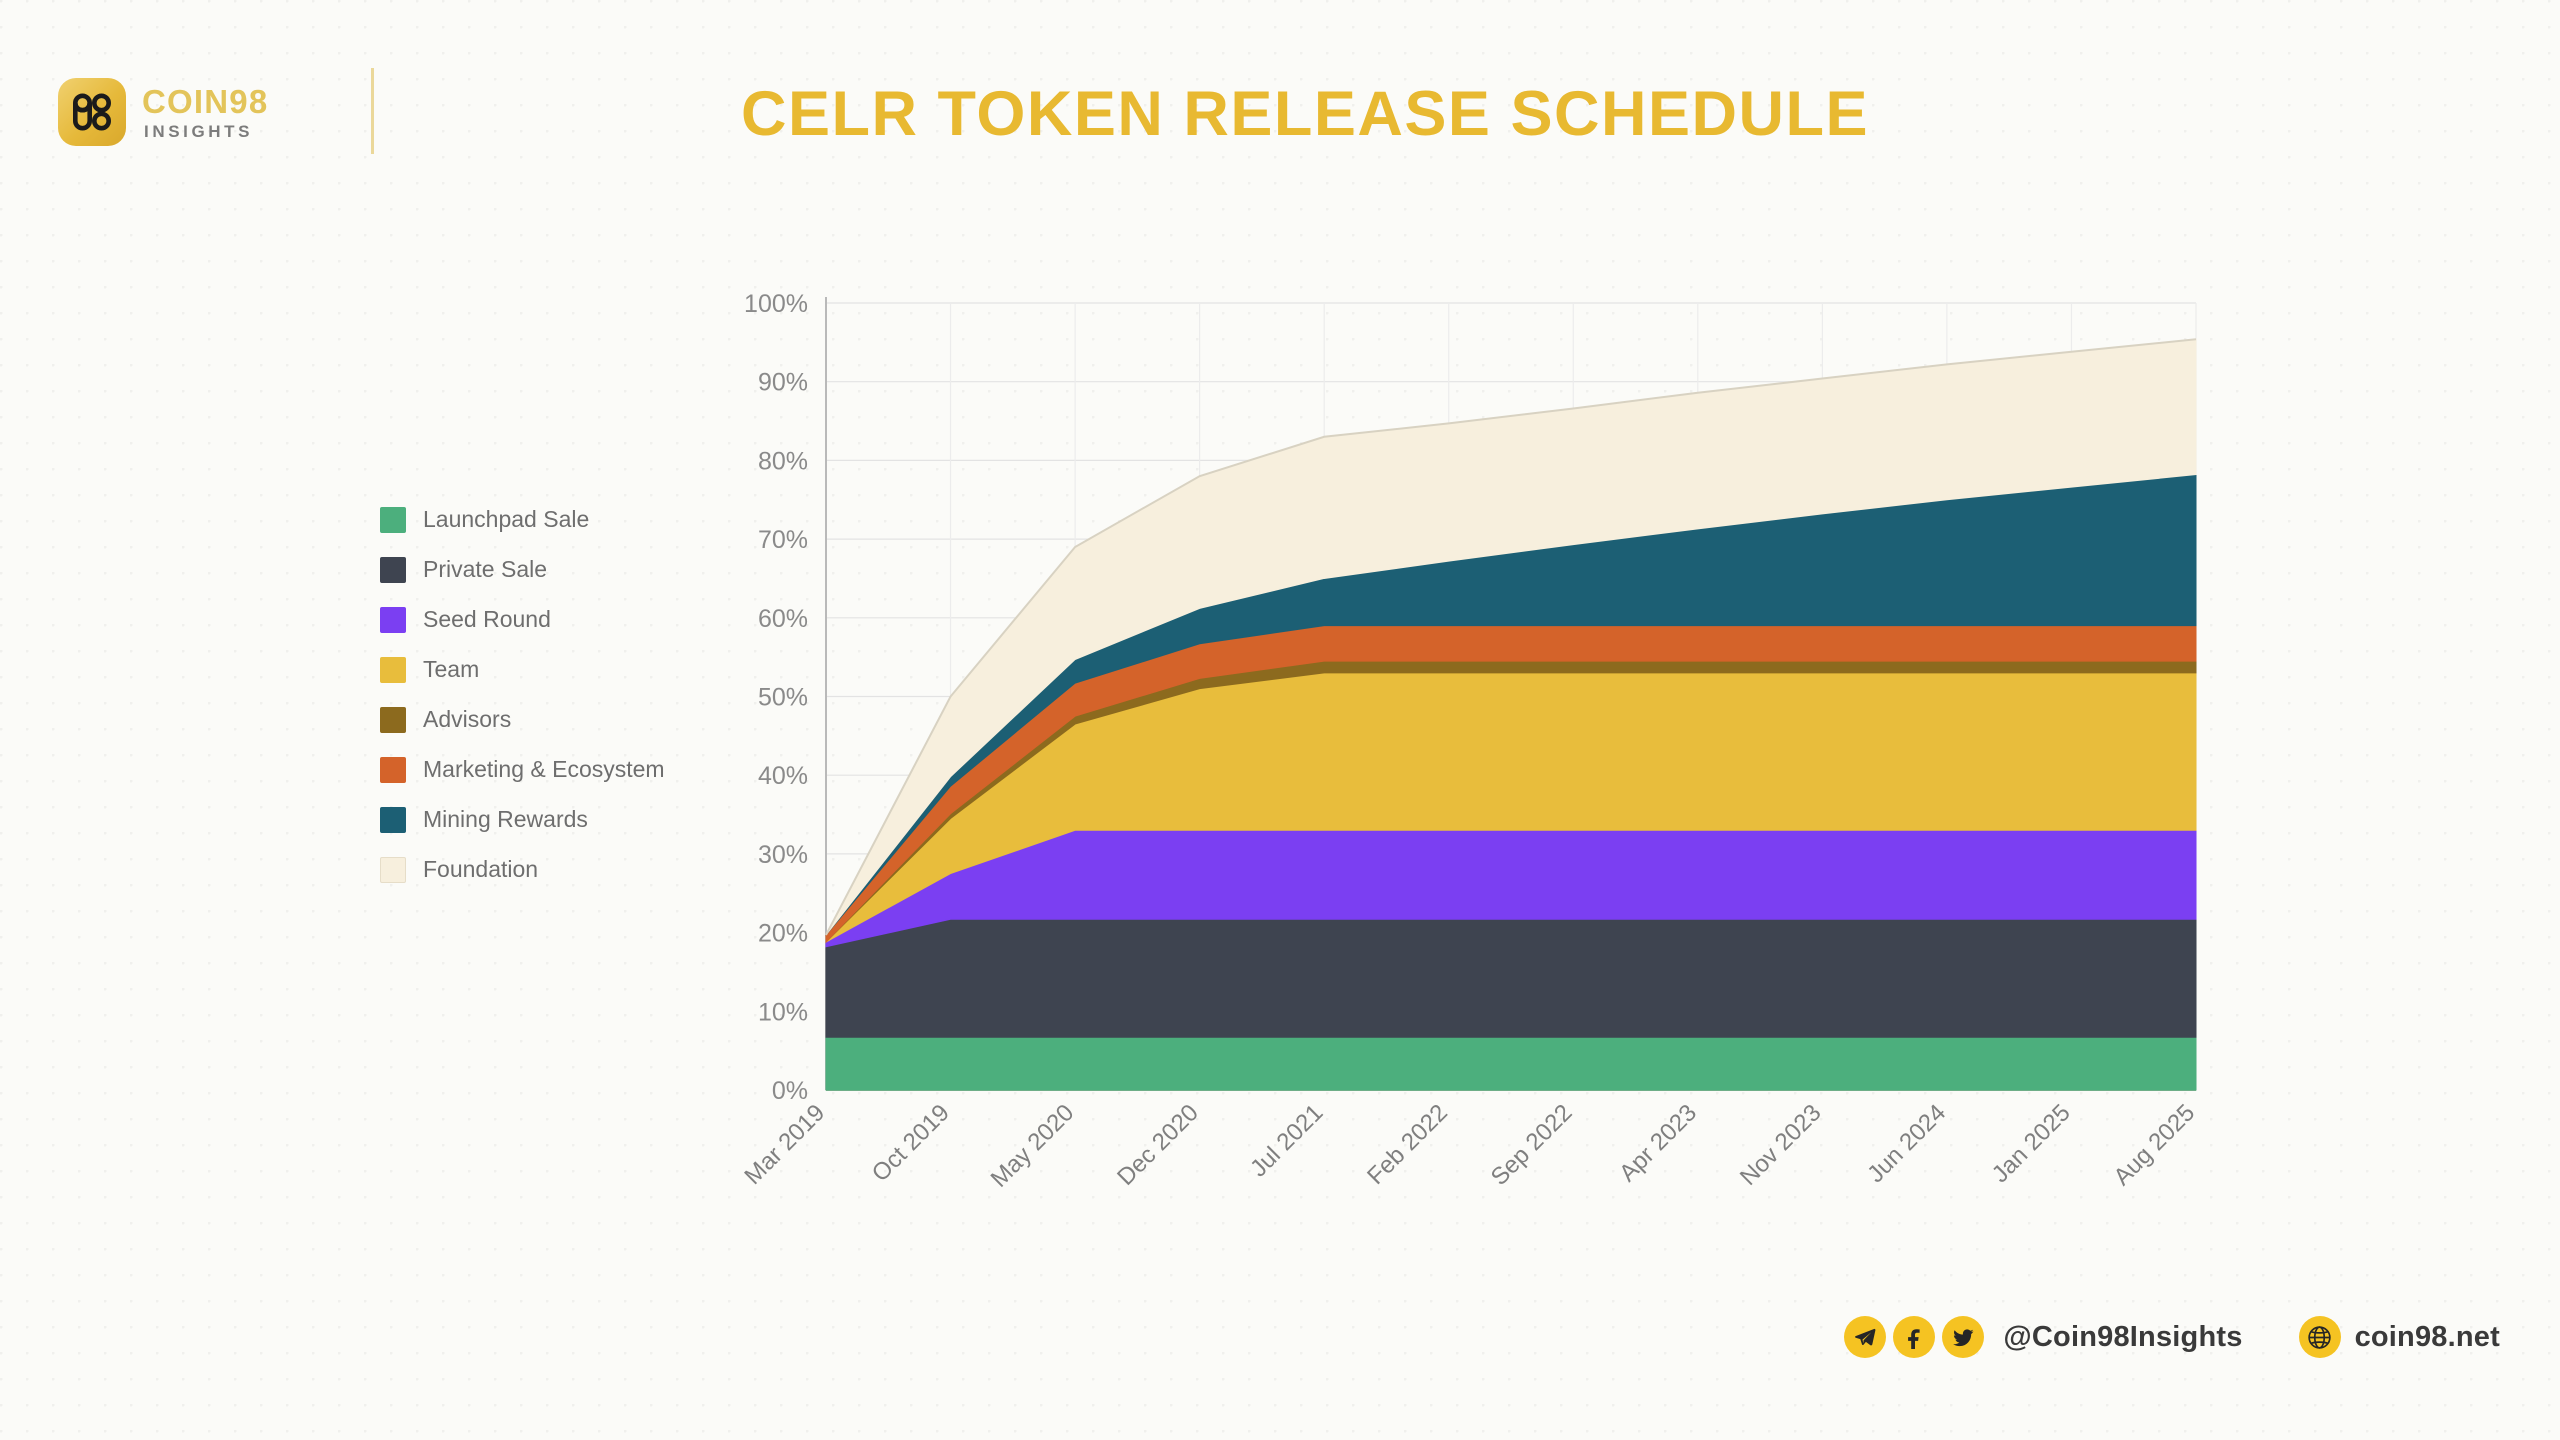 The width and height of the screenshot is (2560, 1440). Describe the element at coordinates (1658, 1143) in the screenshot. I see `x-axis-tick-label: Apr 2023` at that location.